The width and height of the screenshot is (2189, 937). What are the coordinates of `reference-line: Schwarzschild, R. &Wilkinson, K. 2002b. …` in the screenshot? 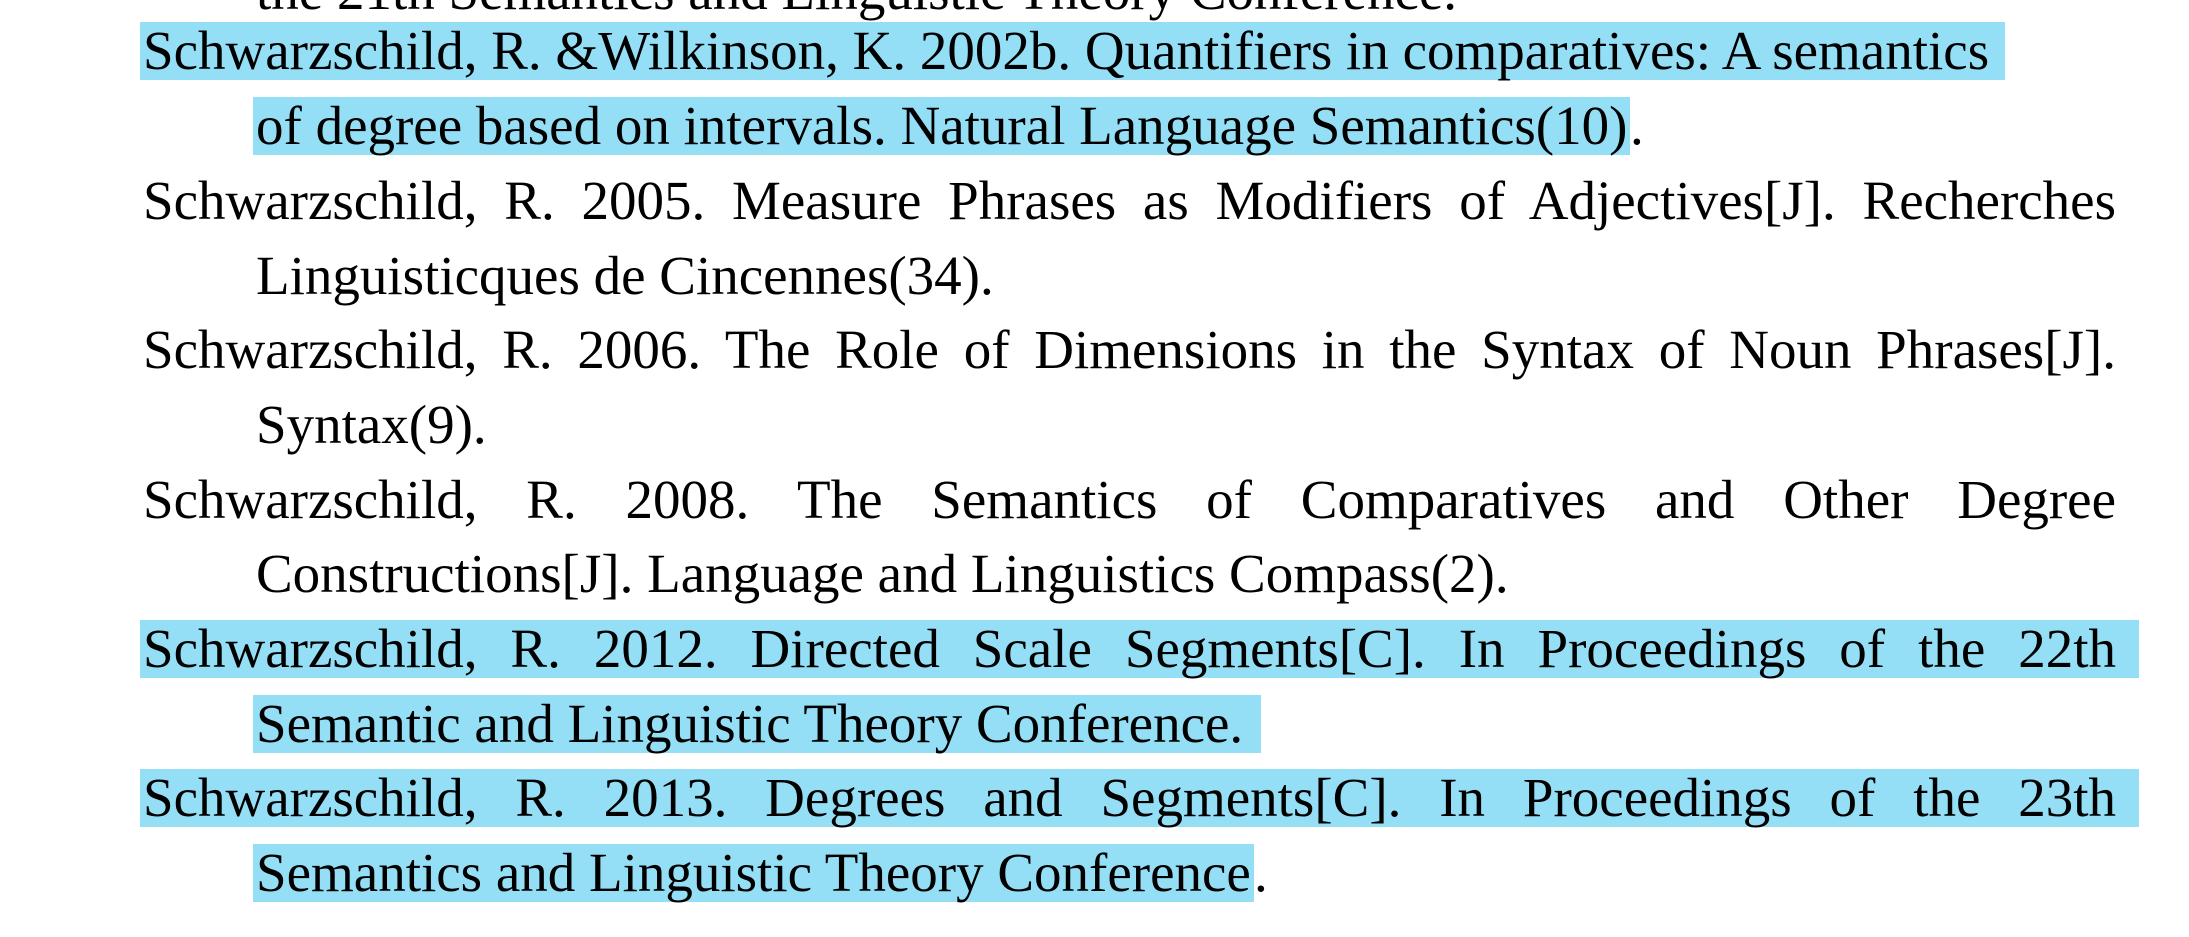 It's located at (1073, 51).